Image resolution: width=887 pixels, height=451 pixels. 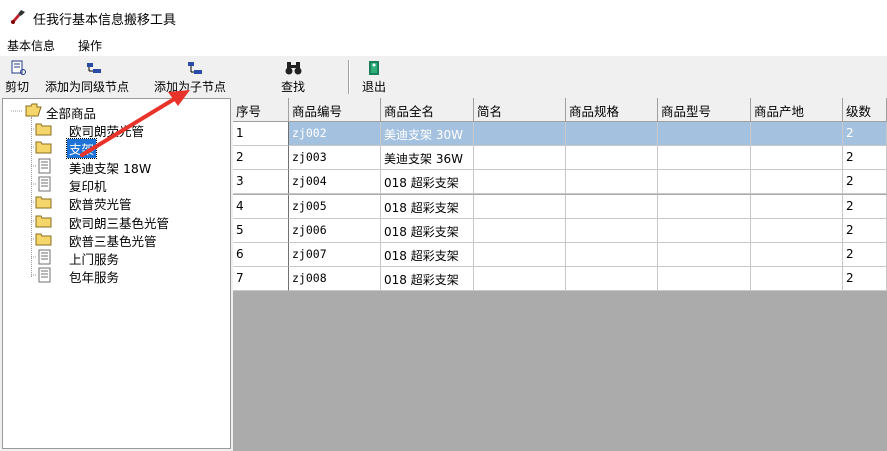 I want to click on column-header: 商品全名, so click(x=427, y=110).